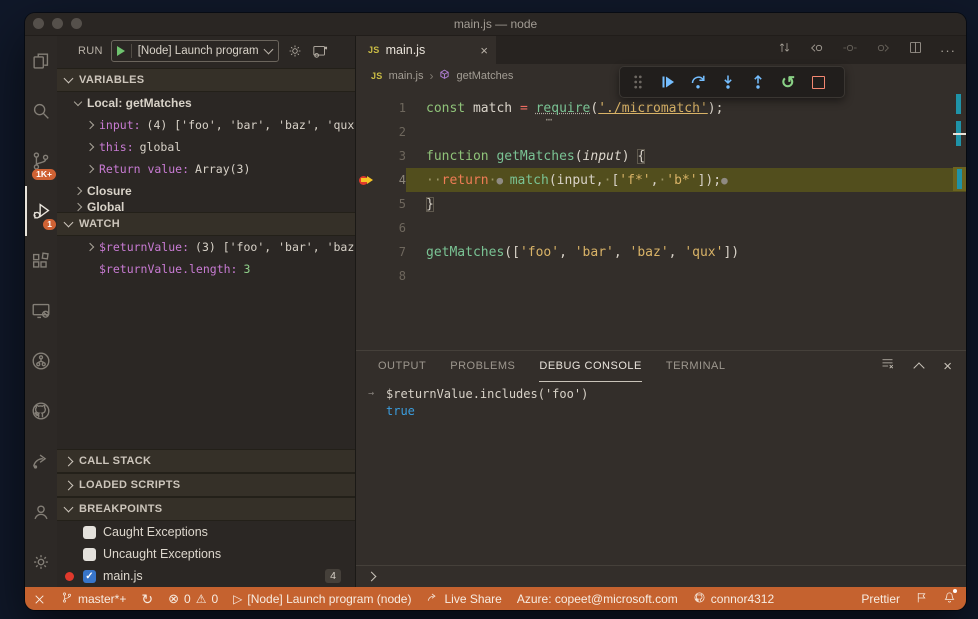 Image resolution: width=978 pixels, height=619 pixels. What do you see at coordinates (194, 51) in the screenshot?
I see `launch-config-dropdown: [Node] Launch program` at bounding box center [194, 51].